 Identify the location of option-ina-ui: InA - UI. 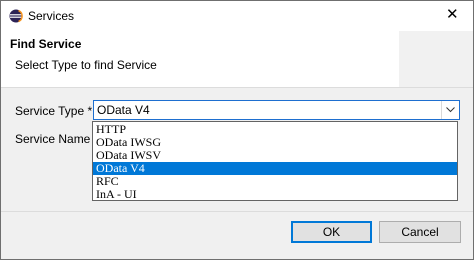
(275, 194).